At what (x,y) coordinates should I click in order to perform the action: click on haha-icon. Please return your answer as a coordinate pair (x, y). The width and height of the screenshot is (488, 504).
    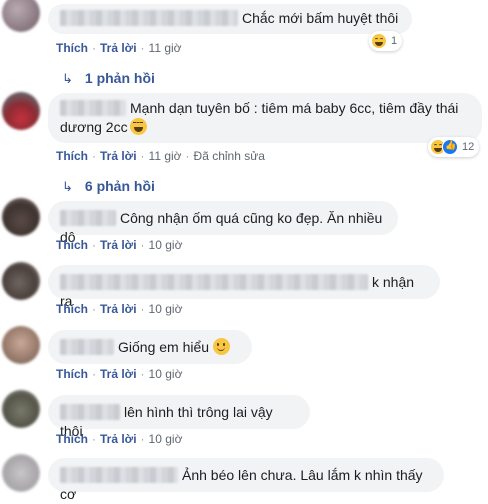
    Looking at the image, I should click on (379, 41).